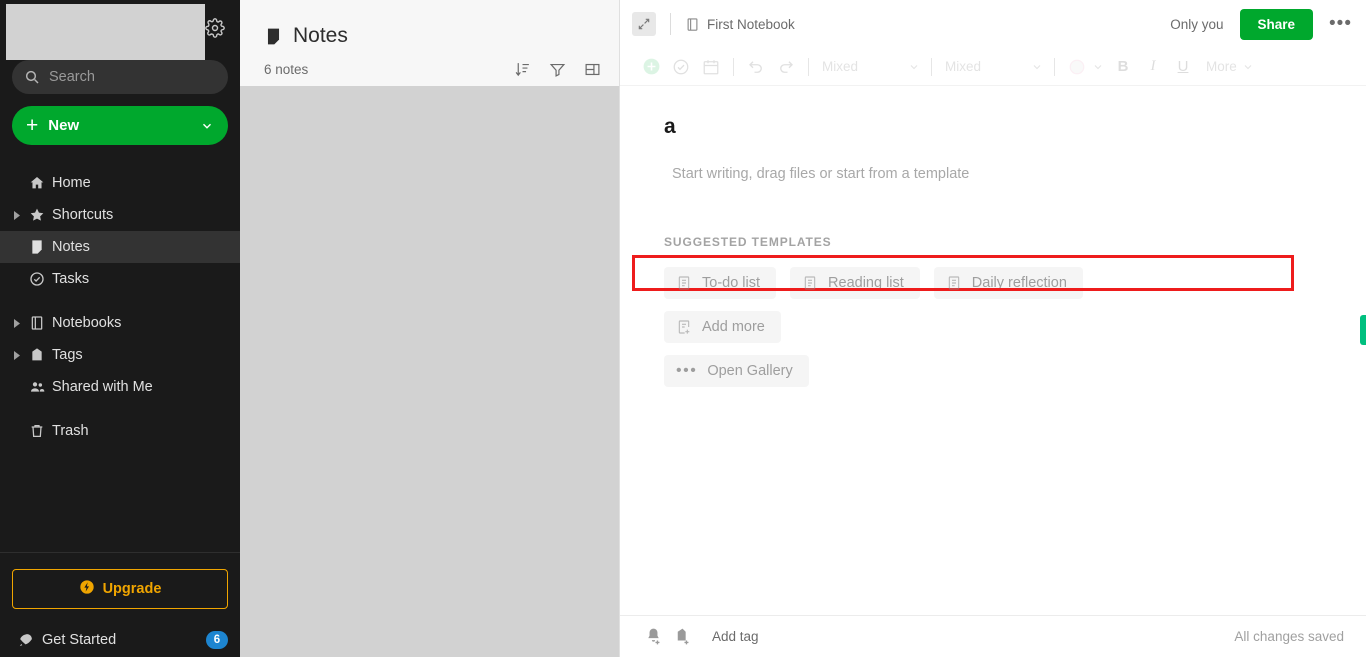 The width and height of the screenshot is (1366, 657). What do you see at coordinates (670, 24) in the screenshot?
I see `toolbar-divider` at bounding box center [670, 24].